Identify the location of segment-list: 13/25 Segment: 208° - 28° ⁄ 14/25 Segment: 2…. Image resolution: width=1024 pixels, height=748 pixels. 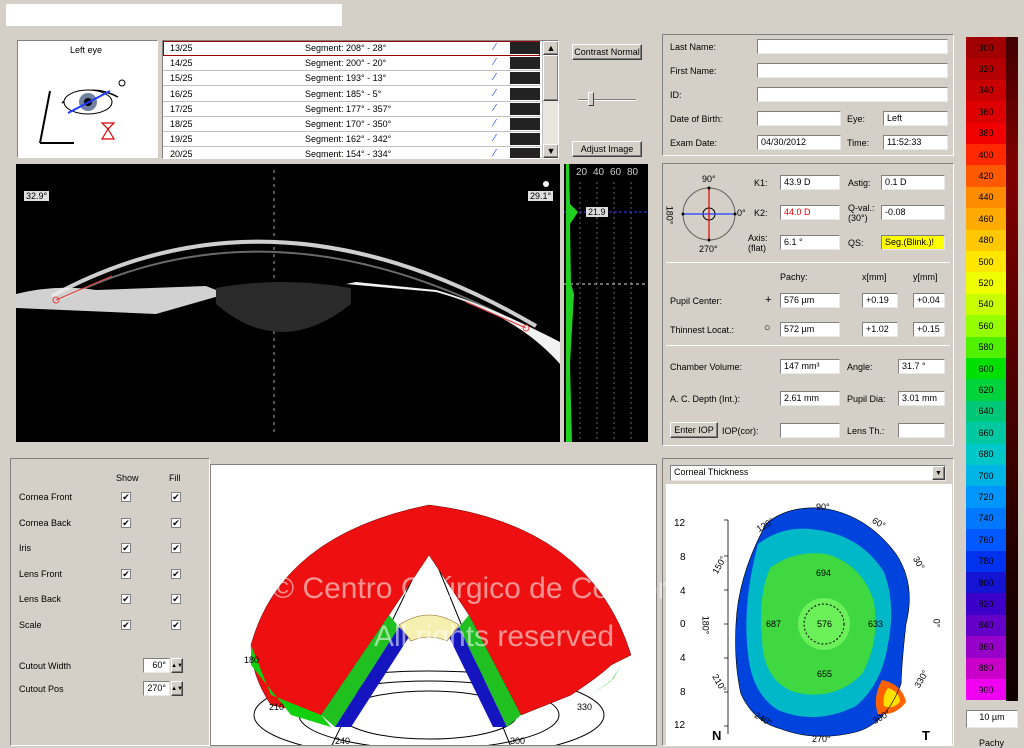
(360, 99).